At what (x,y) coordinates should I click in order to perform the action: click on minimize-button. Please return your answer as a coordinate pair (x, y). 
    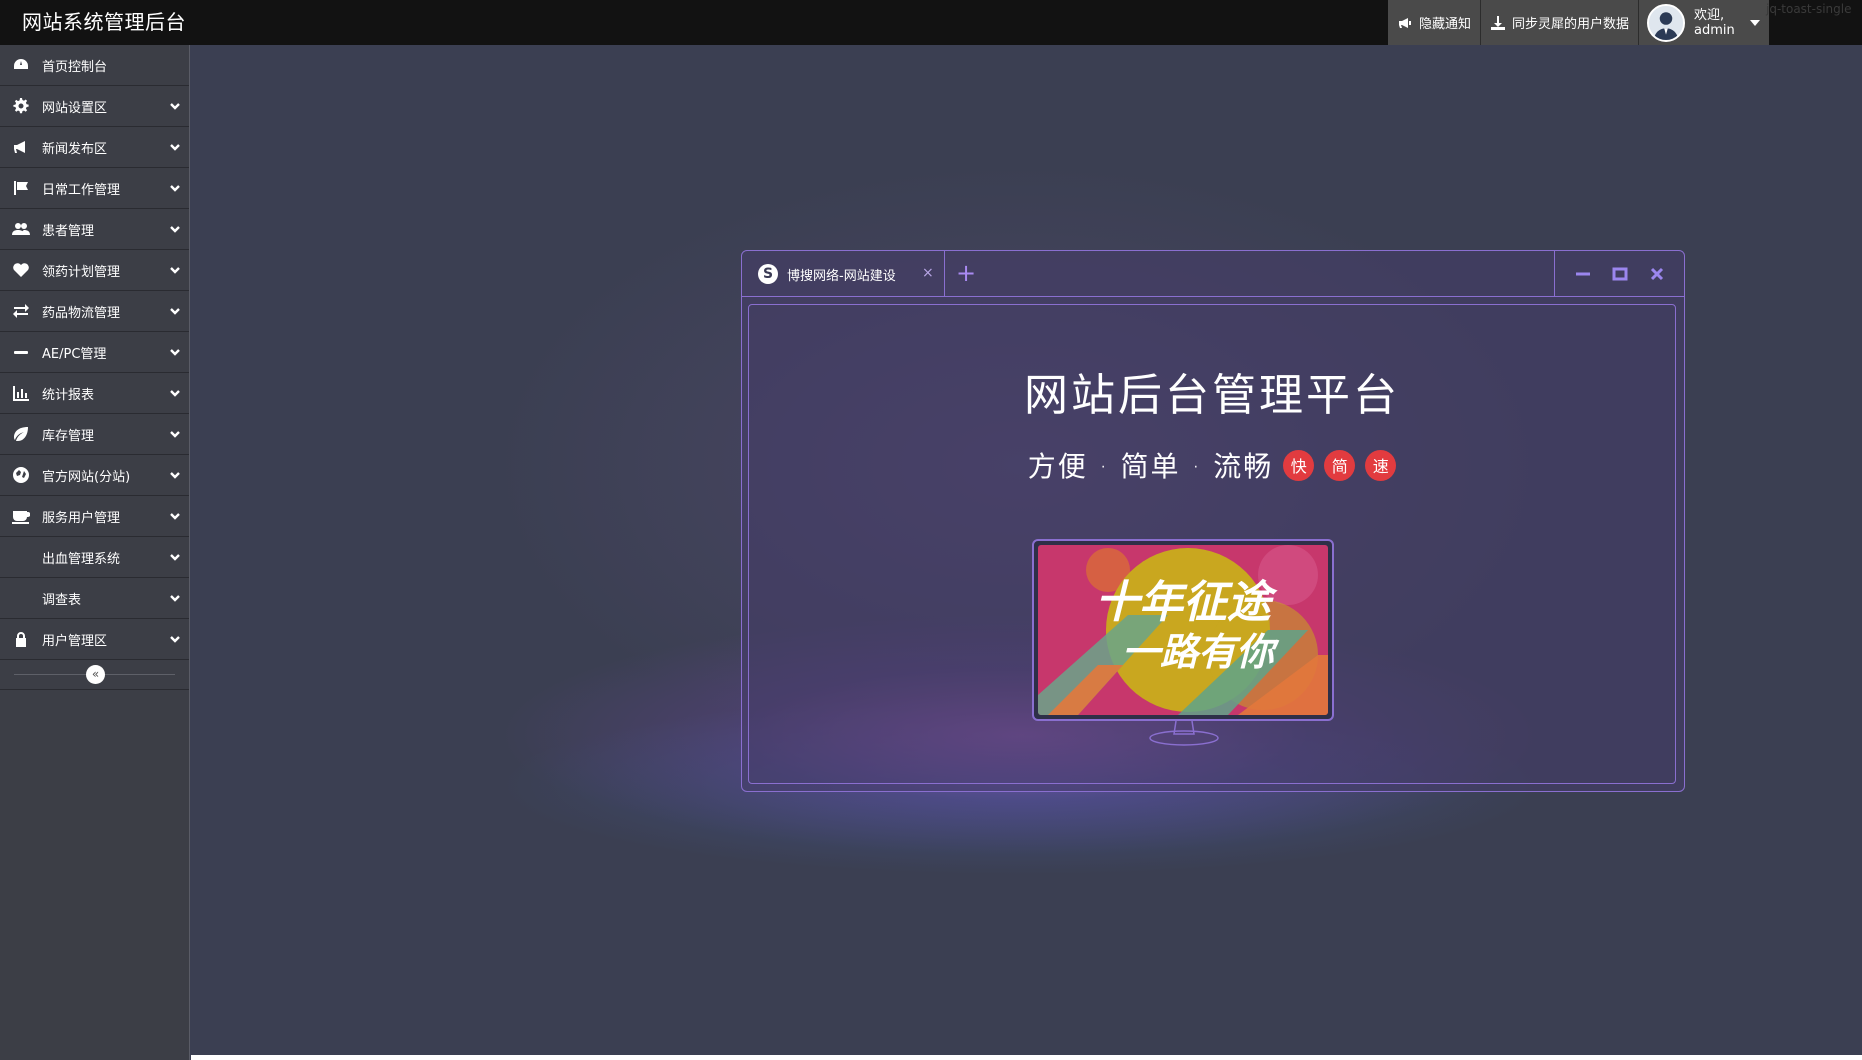
    Looking at the image, I should click on (1583, 274).